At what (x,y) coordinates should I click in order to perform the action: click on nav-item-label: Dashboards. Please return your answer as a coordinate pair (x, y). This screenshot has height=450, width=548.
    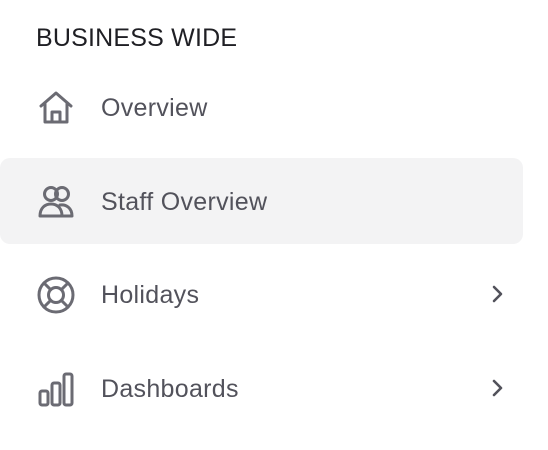
    Looking at the image, I should click on (170, 389).